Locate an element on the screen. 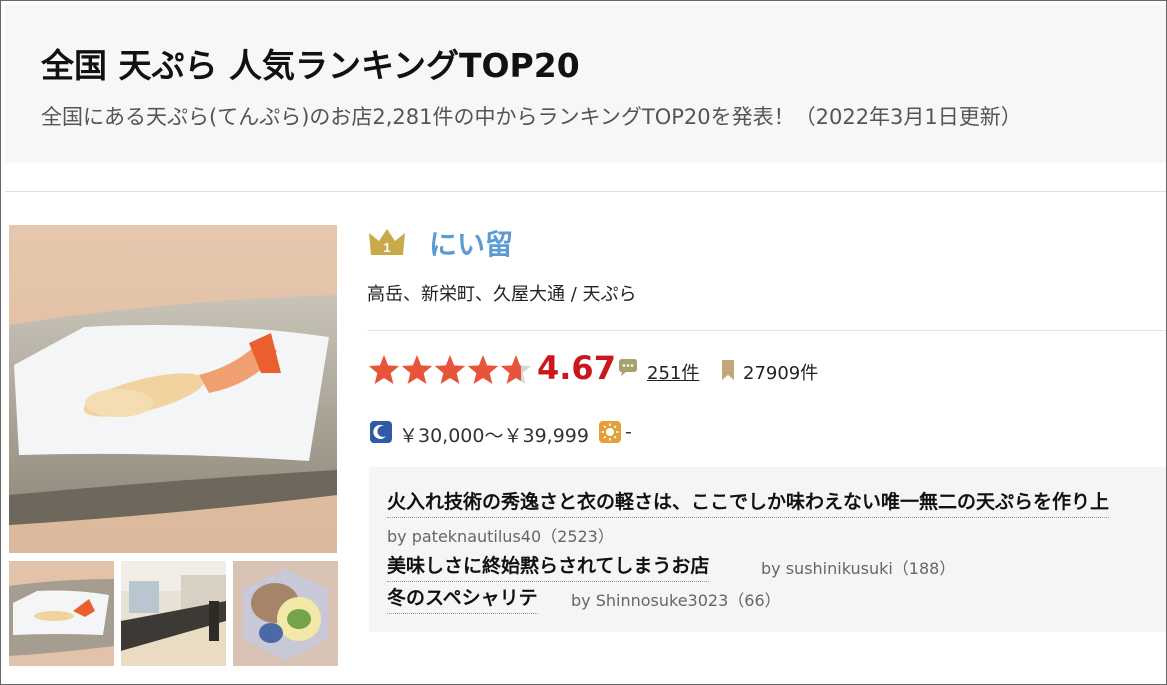 This screenshot has width=1167, height=685. page-title: 全国 天ぷら 人気ランキングTOP20 is located at coordinates (310, 65).